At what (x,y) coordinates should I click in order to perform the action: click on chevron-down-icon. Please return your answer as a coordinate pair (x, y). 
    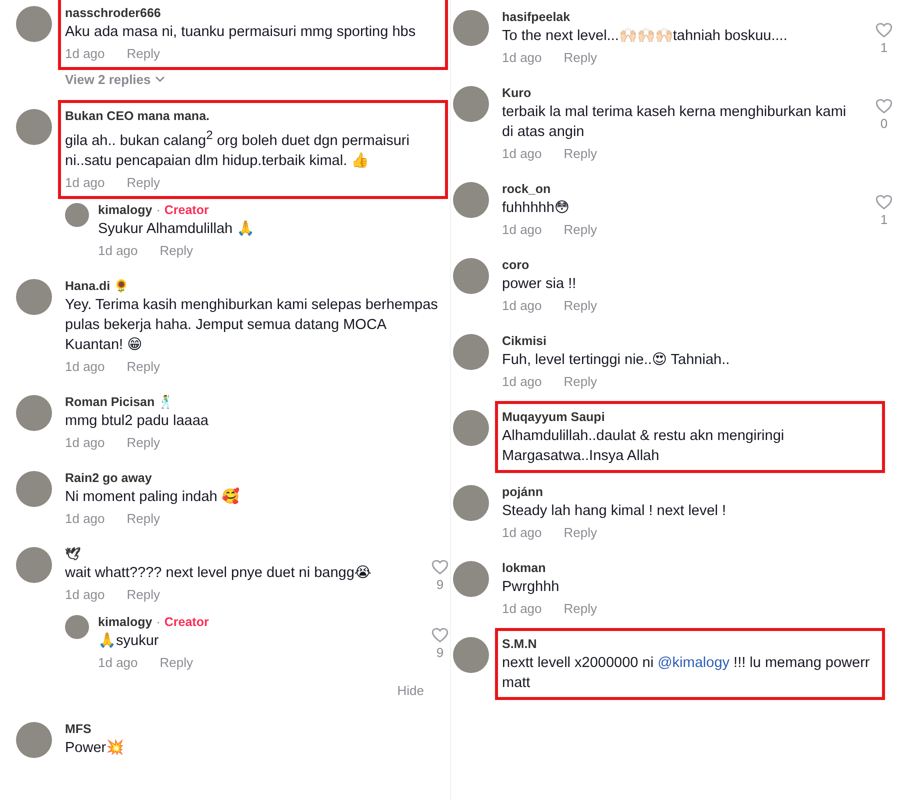
    Looking at the image, I should click on (159, 79).